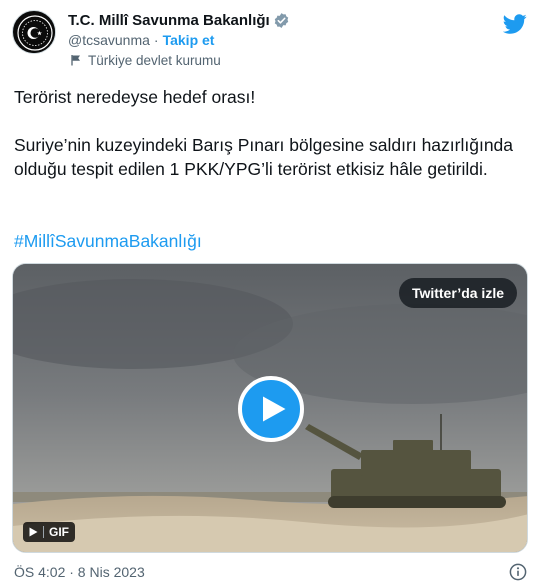 The width and height of the screenshot is (541, 582). I want to click on twitter-bird-icon, so click(515, 24).